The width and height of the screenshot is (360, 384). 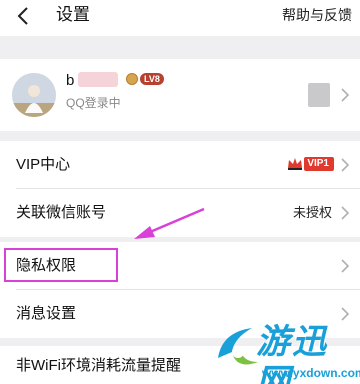 I want to click on top-bar: 设置 帮助与反馈, so click(x=180, y=18).